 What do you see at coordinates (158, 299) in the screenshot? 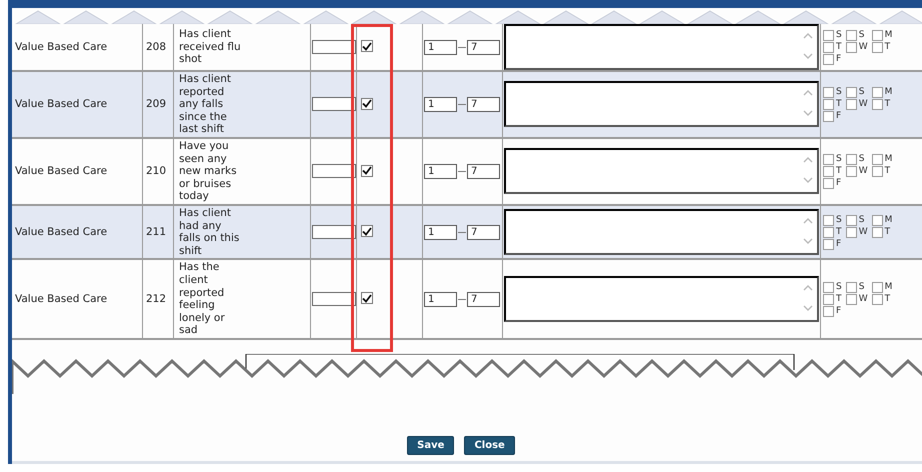
I see `code-cell: 212` at bounding box center [158, 299].